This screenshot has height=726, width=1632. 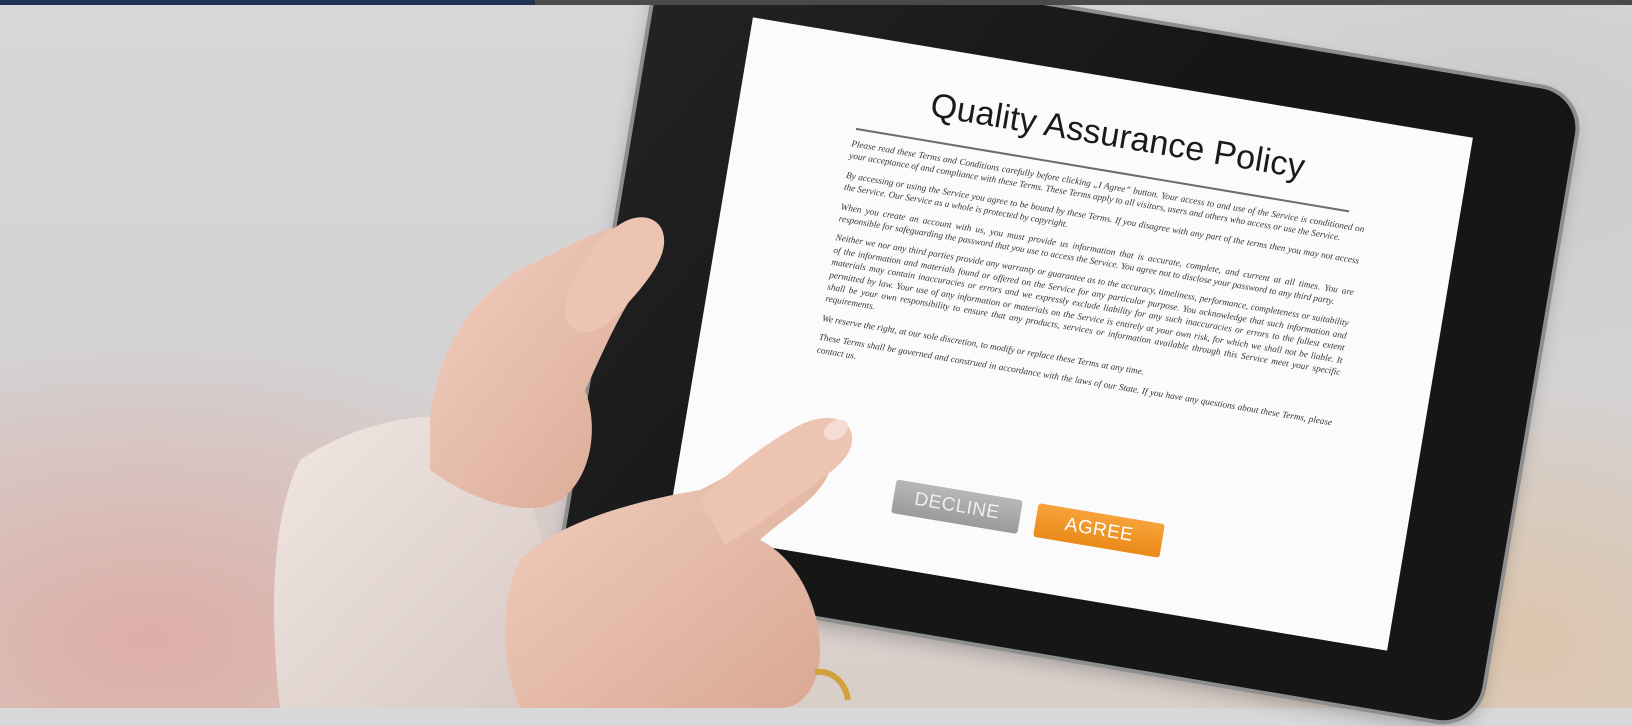 I want to click on top-strip-accent, so click(x=267, y=2).